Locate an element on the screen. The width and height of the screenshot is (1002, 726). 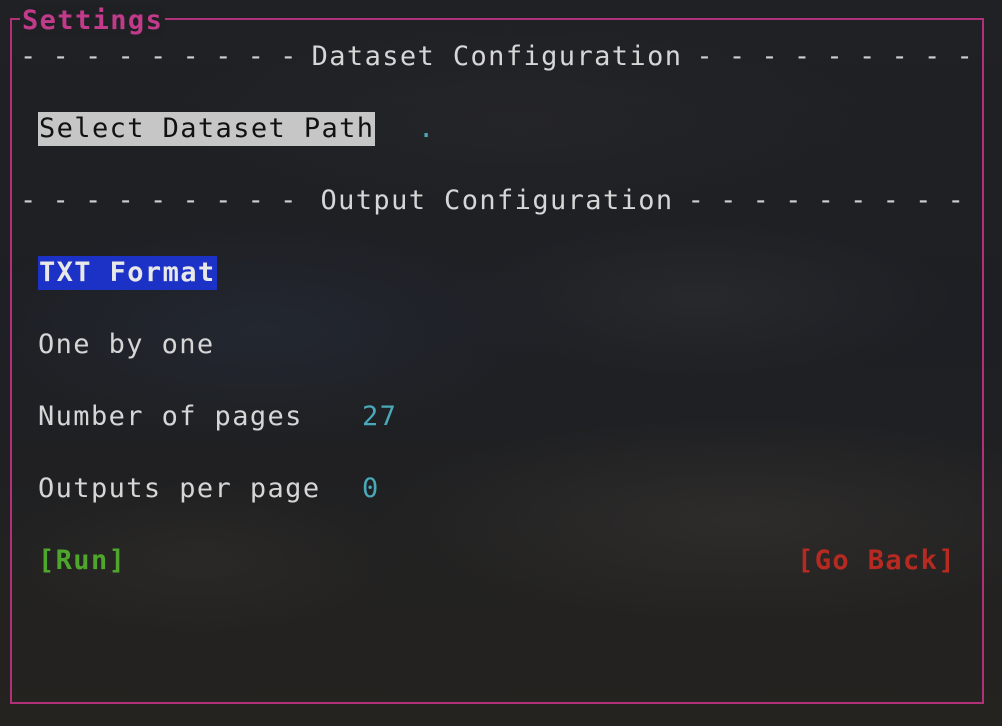
section-divider-dataset: Dataset Configuration is located at coordinates (497, 57).